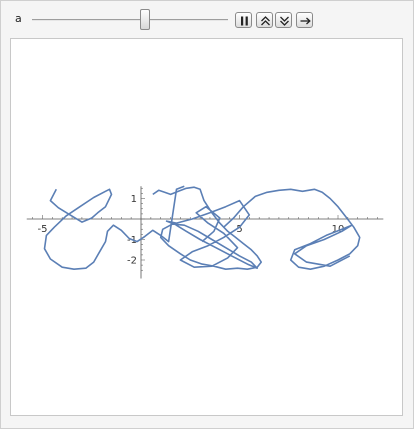 The image size is (414, 429). I want to click on manipulate-controls: a, so click(207, 18).